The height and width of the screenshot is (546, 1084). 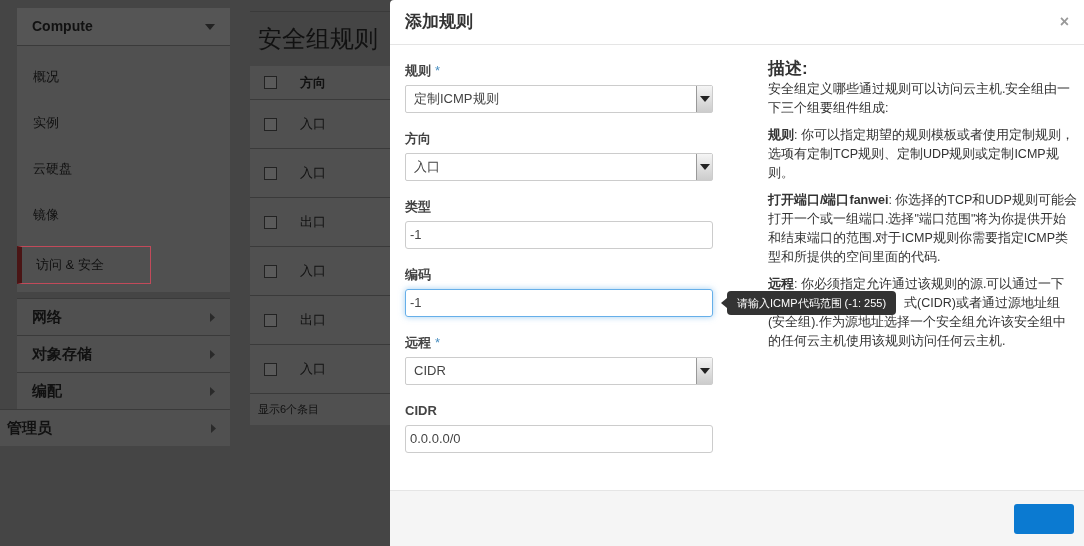 I want to click on sidebar-item: 云硬盘, so click(x=123, y=169).